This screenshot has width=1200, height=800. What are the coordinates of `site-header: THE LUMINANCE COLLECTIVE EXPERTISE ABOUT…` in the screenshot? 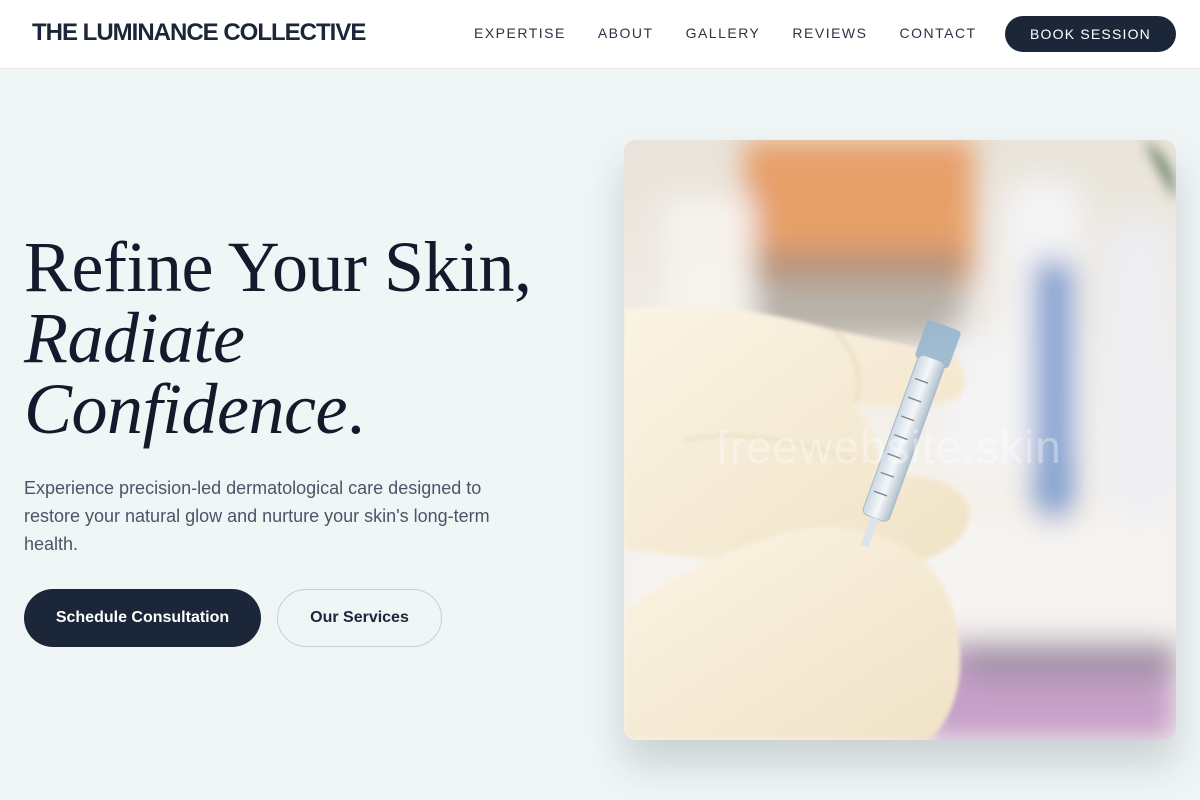 It's located at (600, 34).